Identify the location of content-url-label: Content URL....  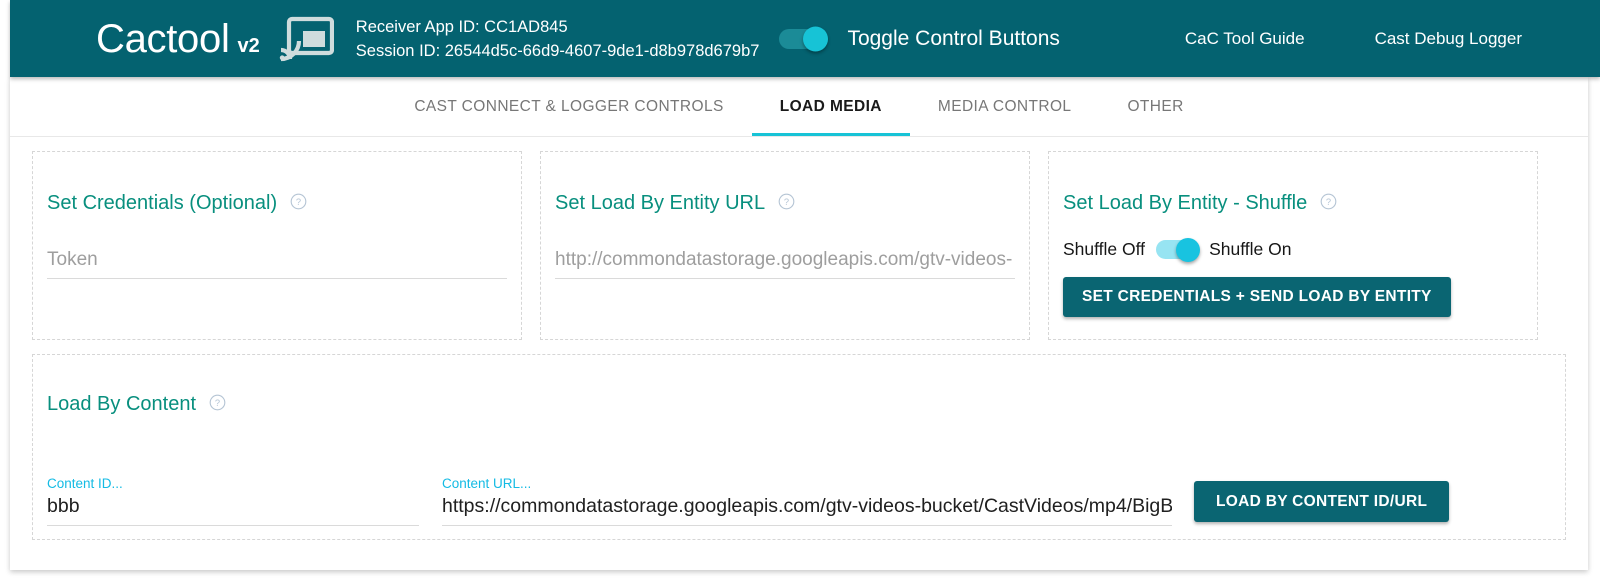
(487, 483).